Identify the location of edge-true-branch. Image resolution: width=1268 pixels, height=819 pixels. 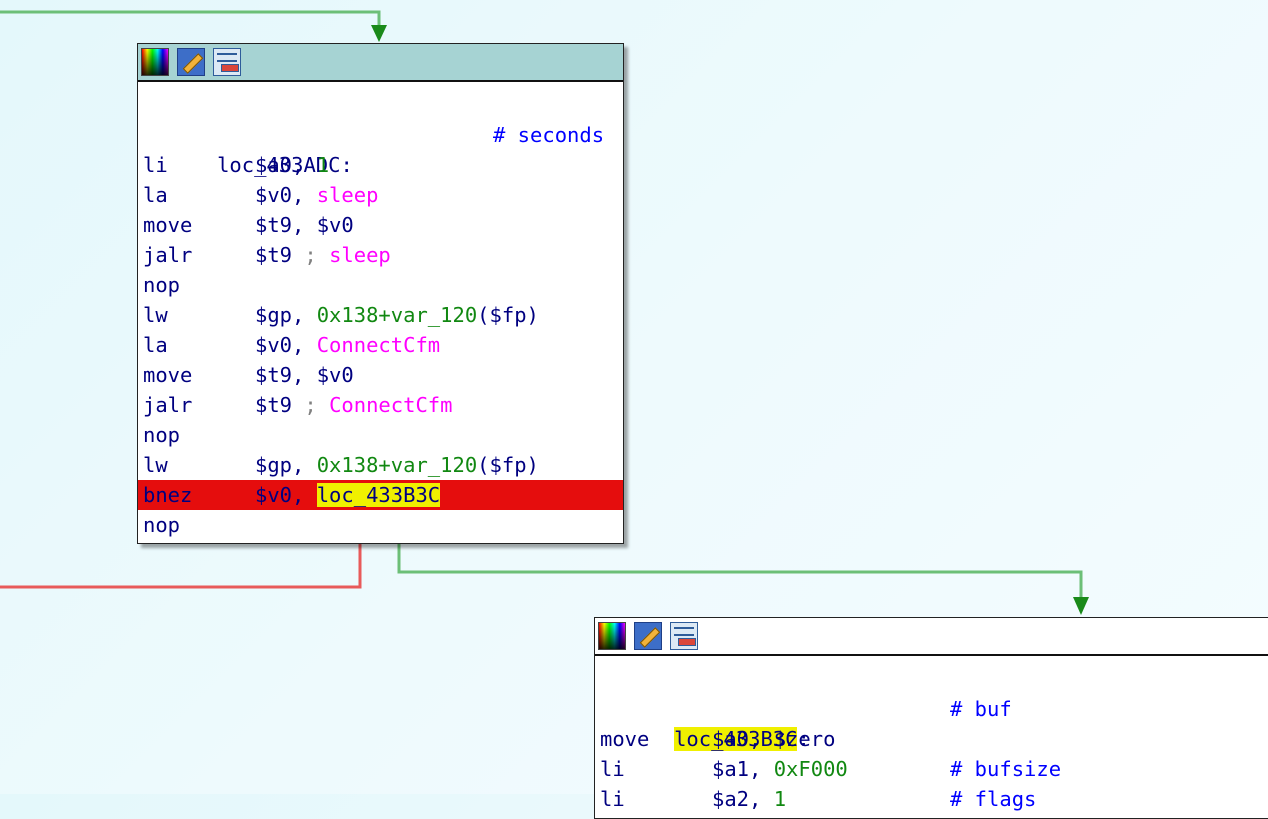
(181, 566).